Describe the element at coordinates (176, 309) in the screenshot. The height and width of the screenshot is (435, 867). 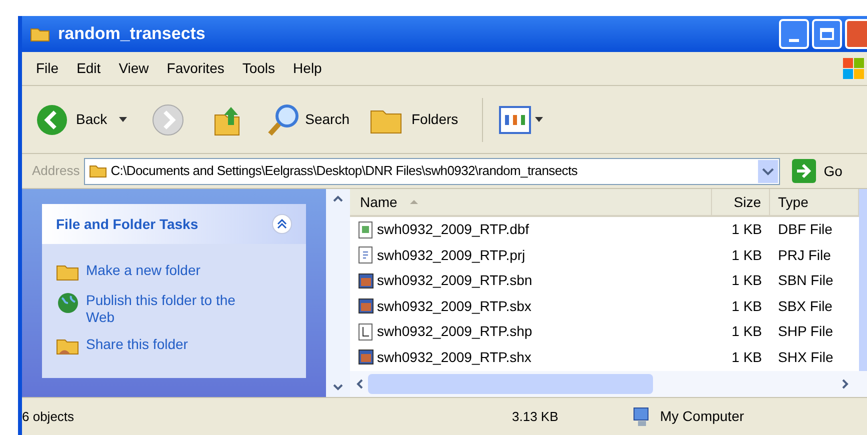
I see `task-link: Publish this folder to the Web` at that location.